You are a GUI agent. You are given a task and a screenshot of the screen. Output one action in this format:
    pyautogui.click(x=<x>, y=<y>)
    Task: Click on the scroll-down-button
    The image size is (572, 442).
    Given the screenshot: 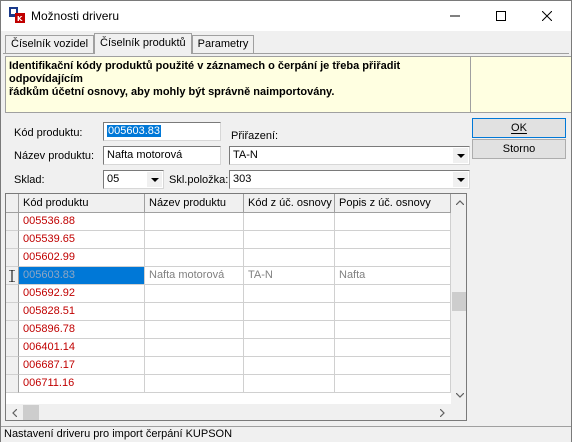 What is the action you would take?
    pyautogui.click(x=458, y=395)
    